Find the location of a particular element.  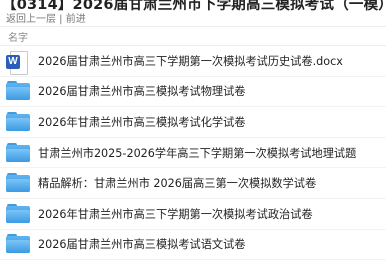

file-name: 2026届甘肃兰州市高三下学期第一次模拟考试历史试卷.docx is located at coordinates (190, 61).